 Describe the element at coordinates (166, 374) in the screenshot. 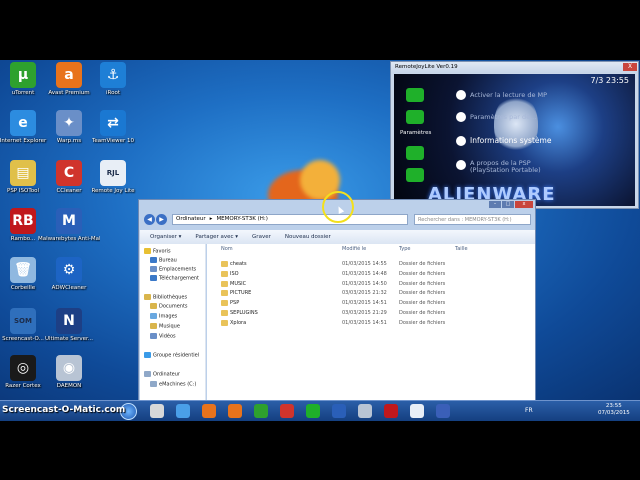

I see `nav-item-label: Ordinateur` at that location.